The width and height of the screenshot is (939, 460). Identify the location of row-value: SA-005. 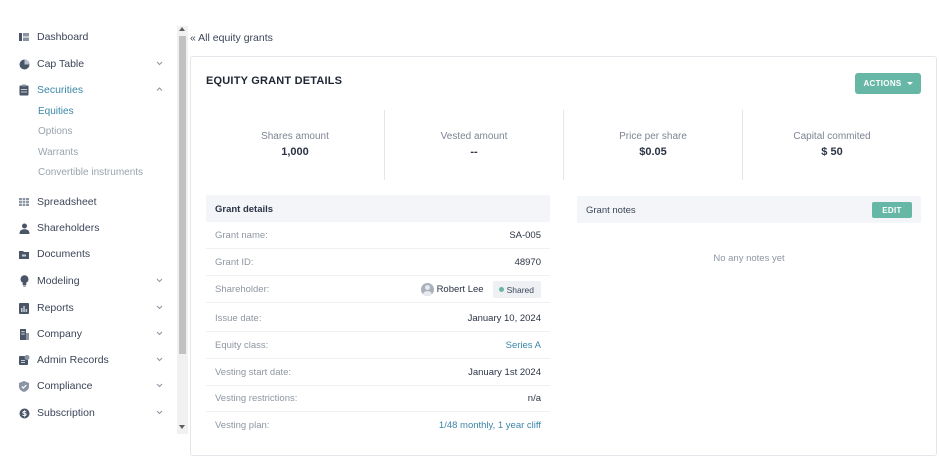
(525, 235).